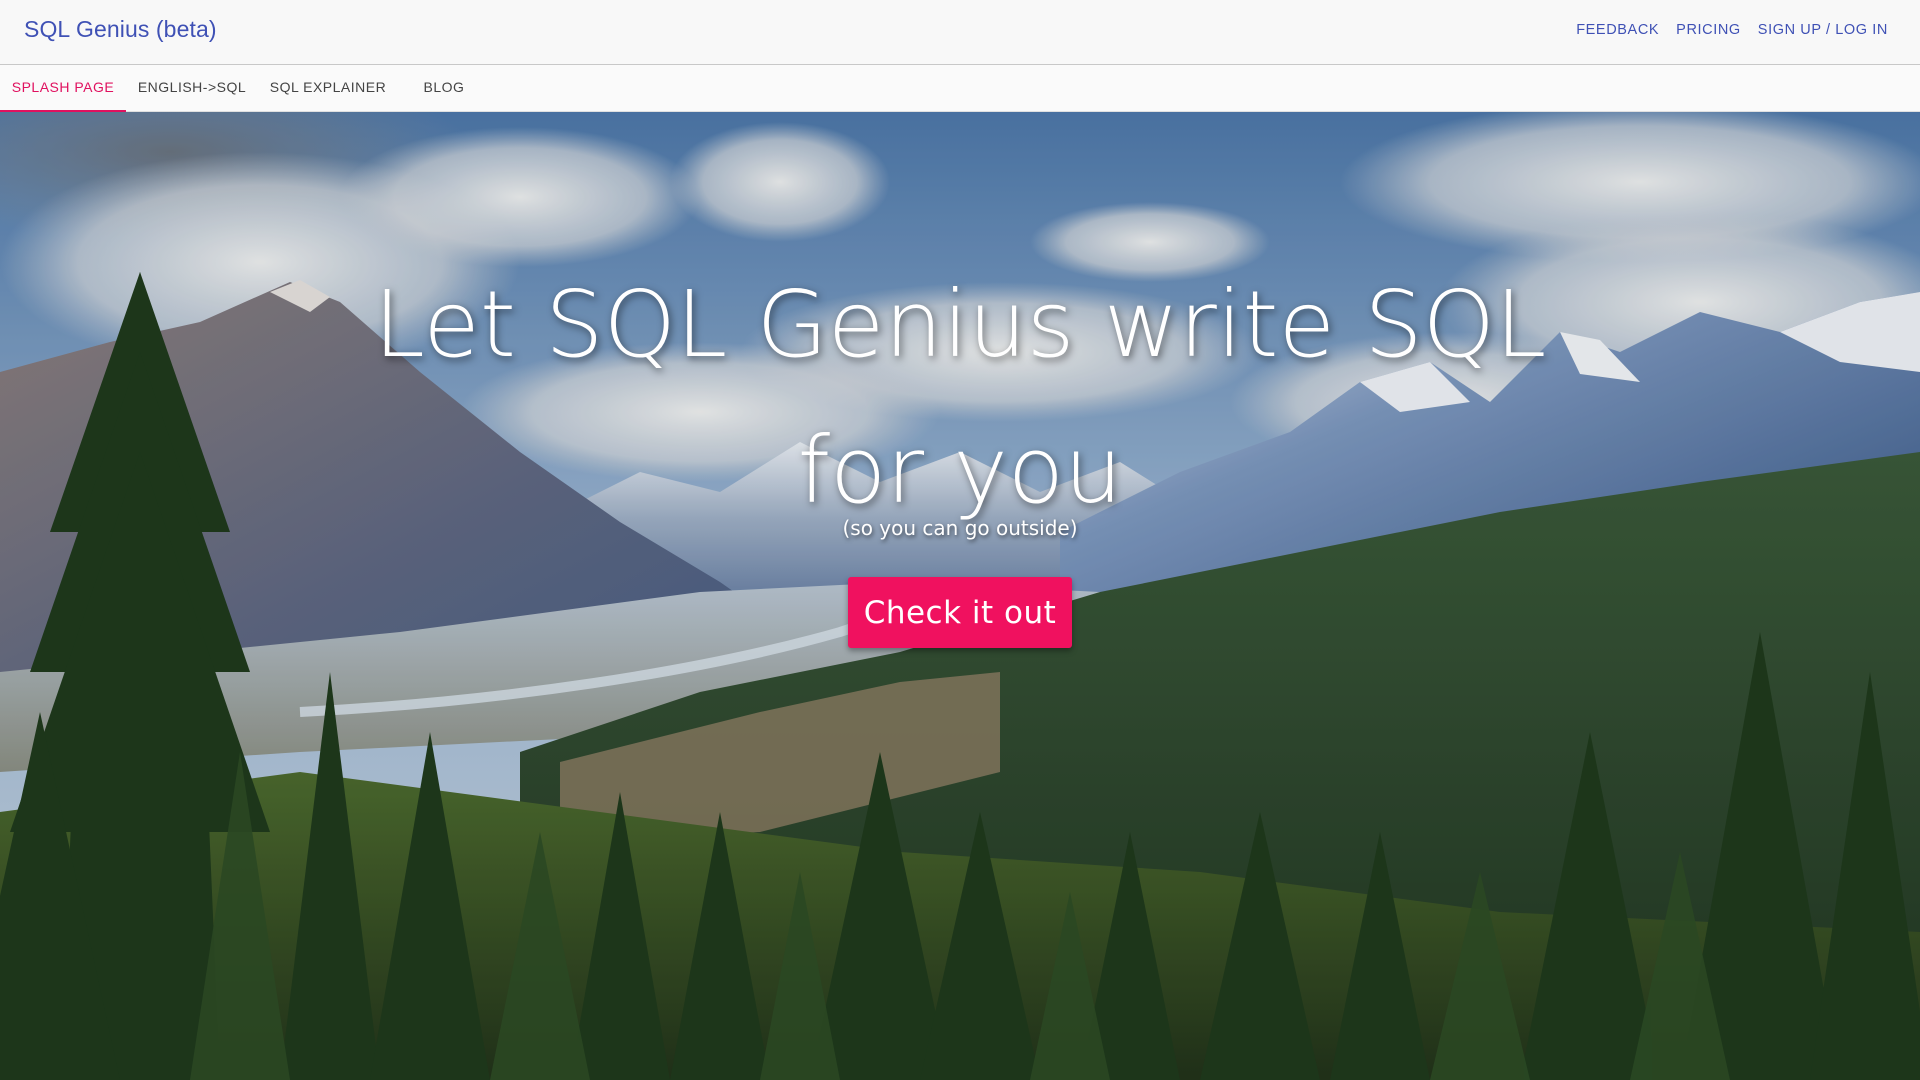 The height and width of the screenshot is (1080, 1920). I want to click on top-actions: FEEDBACK PRICING SIGN UP / LOG IN, so click(1723, 30).